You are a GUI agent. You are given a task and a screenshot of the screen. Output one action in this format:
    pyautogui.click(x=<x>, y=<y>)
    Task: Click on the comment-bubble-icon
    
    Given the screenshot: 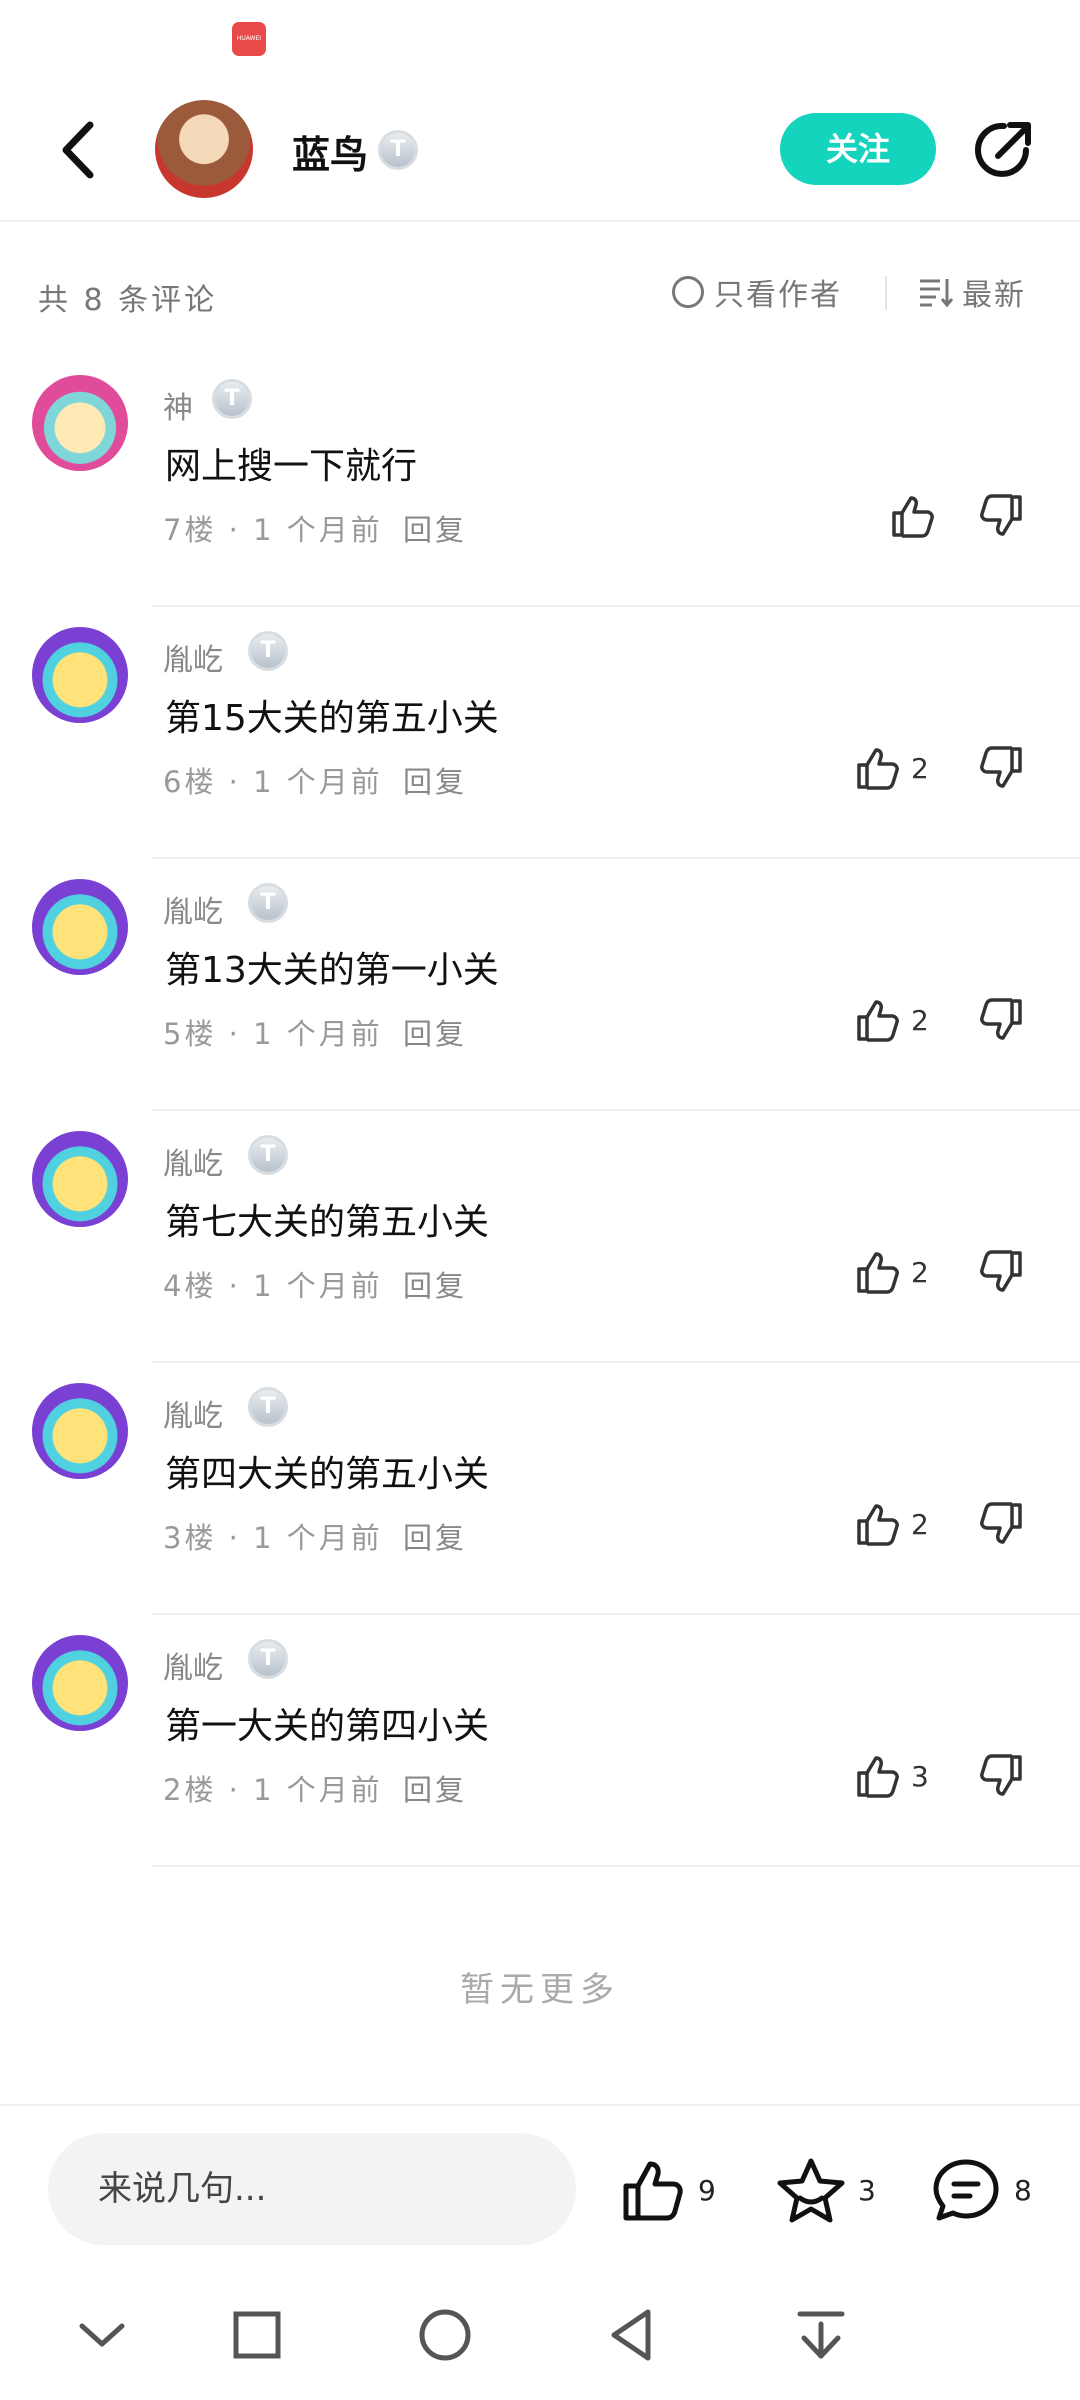 What is the action you would take?
    pyautogui.click(x=966, y=2190)
    